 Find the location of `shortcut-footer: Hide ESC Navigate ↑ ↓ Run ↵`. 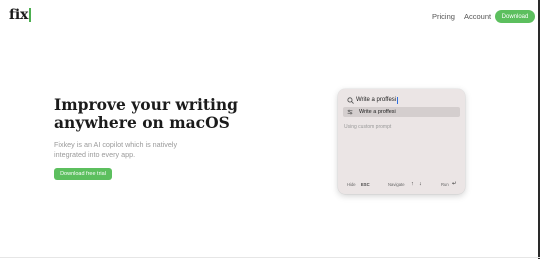

shortcut-footer: Hide ESC Navigate ↑ ↓ Run ↵ is located at coordinates (401, 185).